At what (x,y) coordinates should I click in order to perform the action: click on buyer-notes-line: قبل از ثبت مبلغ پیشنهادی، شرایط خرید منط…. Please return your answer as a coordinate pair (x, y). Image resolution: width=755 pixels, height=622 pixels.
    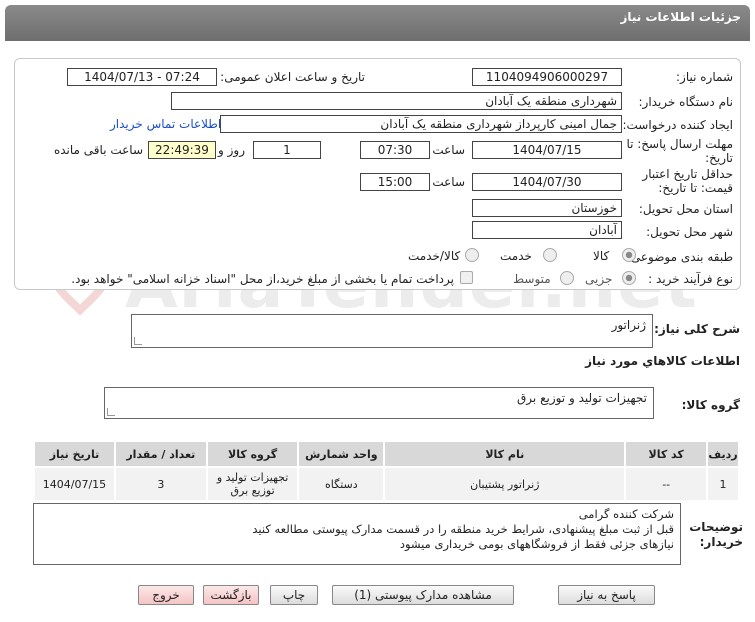
    Looking at the image, I should click on (463, 529).